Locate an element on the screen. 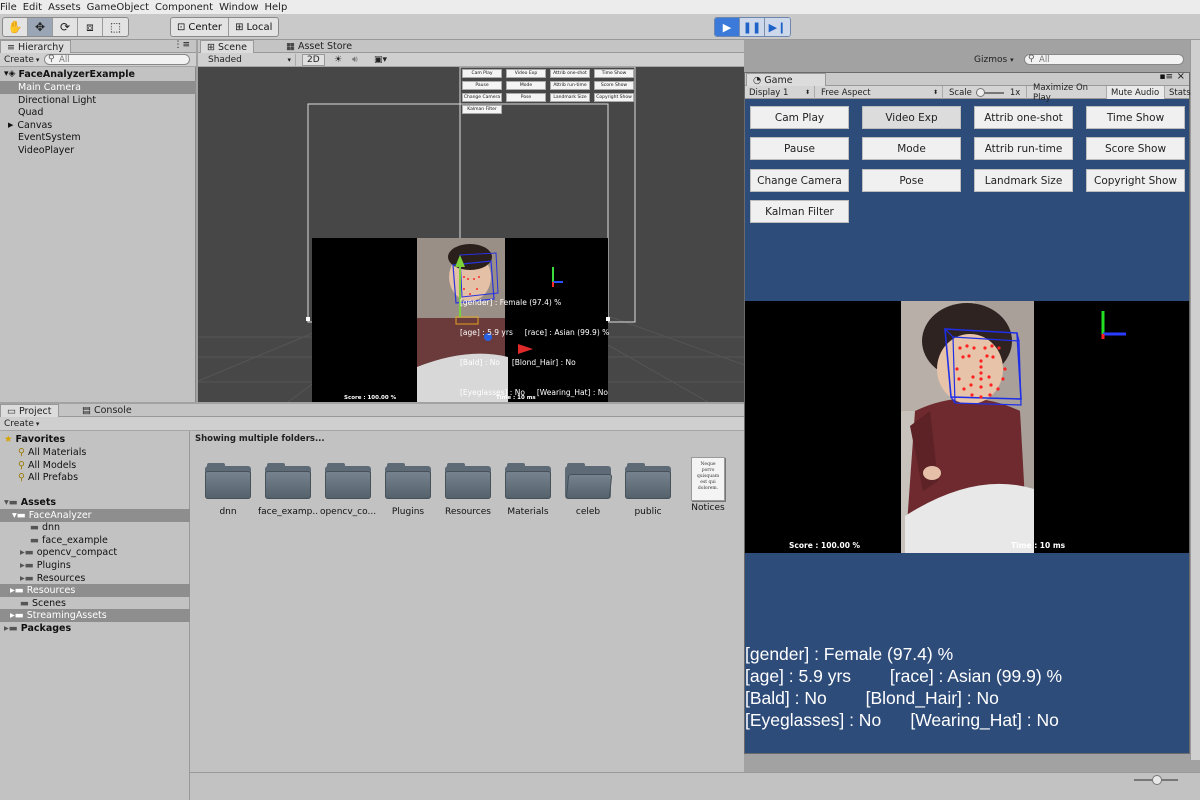 The image size is (1200, 800). hierarchy-search-input: ⚲ All is located at coordinates (117, 59).